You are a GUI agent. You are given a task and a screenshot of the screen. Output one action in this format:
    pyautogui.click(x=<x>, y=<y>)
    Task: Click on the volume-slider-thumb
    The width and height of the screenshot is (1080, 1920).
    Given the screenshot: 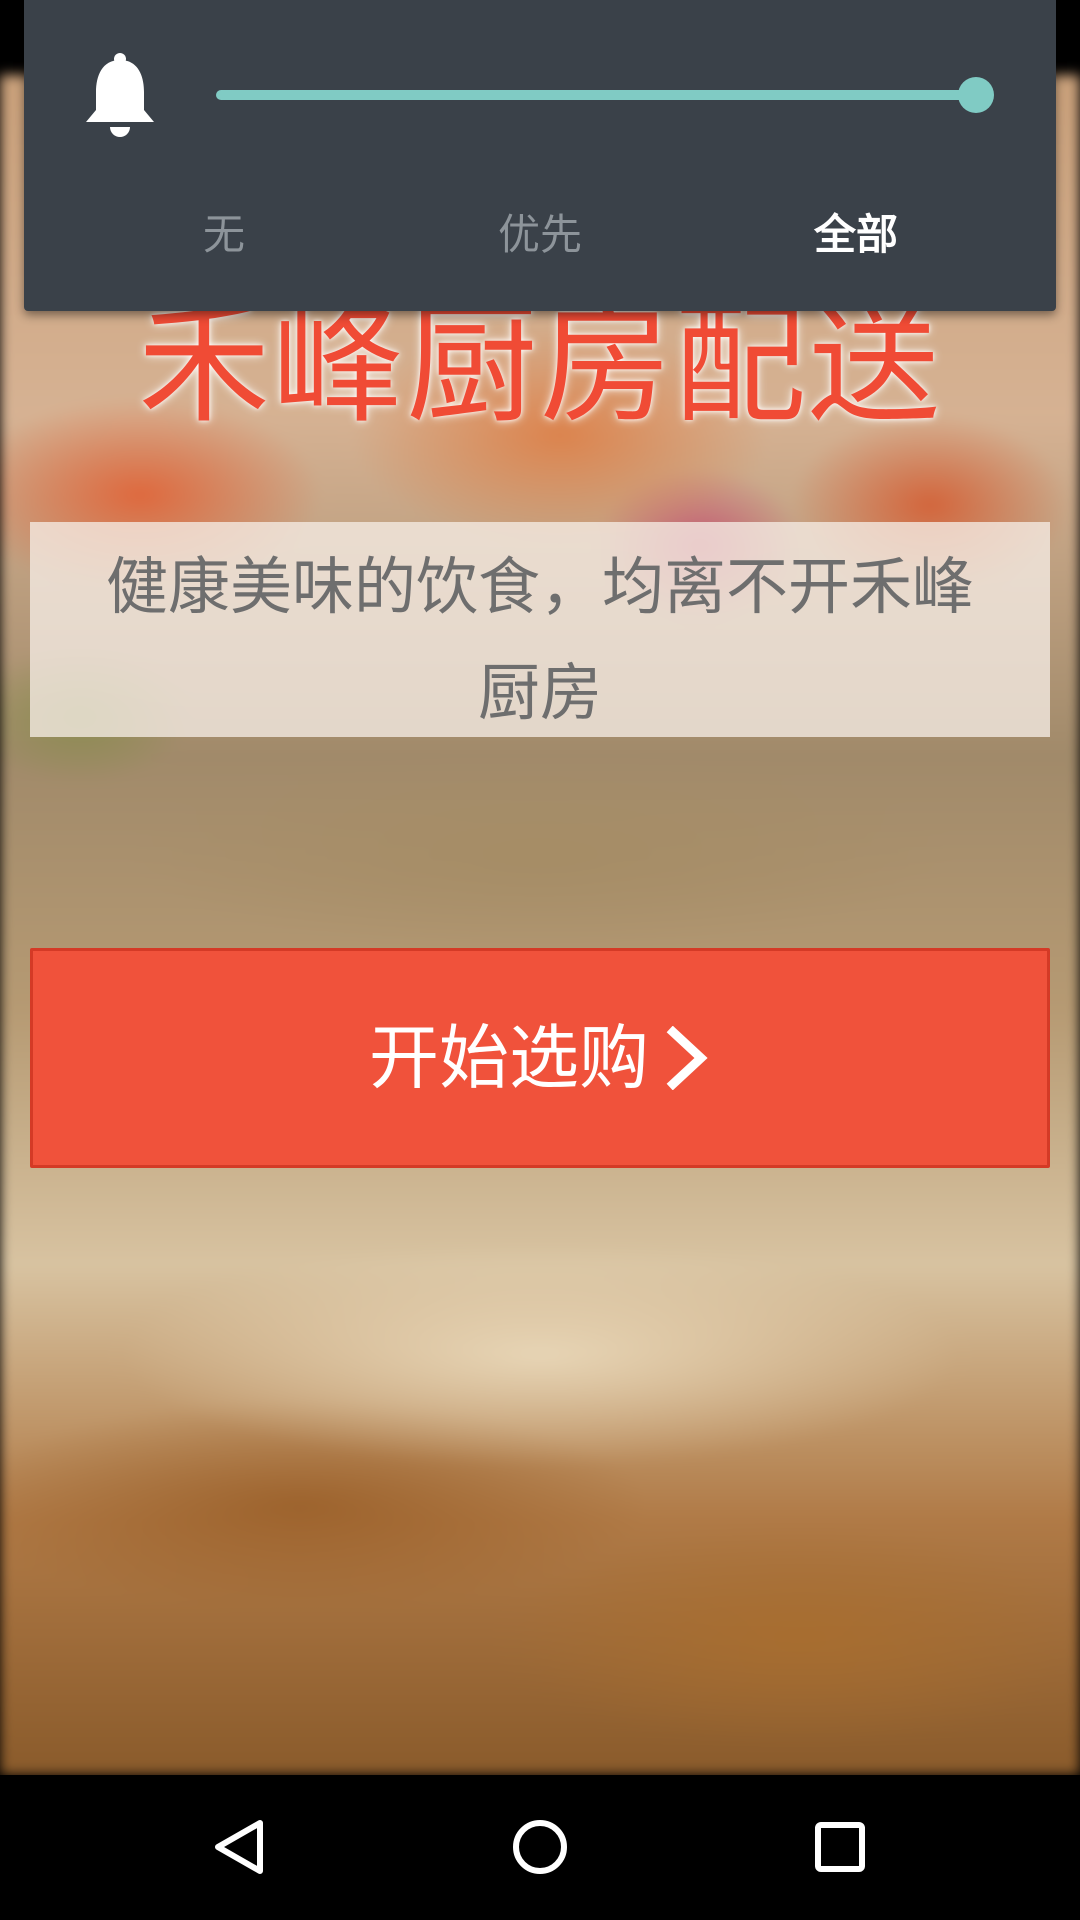 What is the action you would take?
    pyautogui.click(x=976, y=95)
    